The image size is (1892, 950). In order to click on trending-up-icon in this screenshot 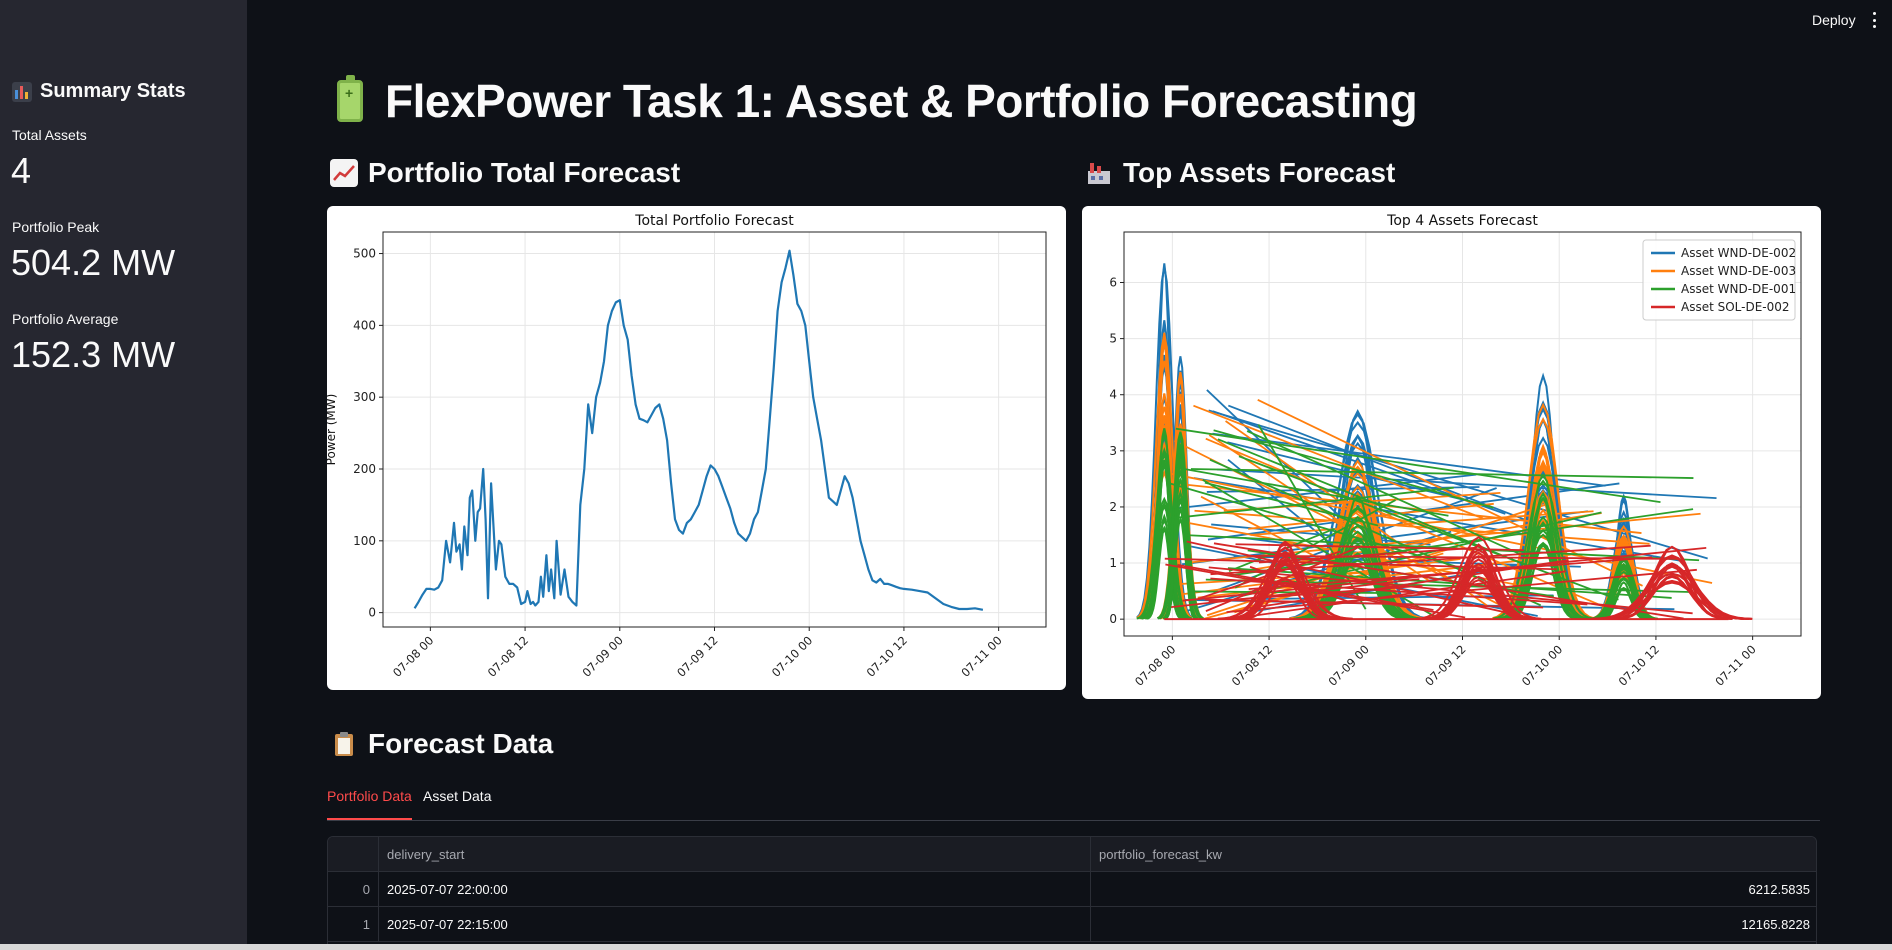, I will do `click(344, 173)`.